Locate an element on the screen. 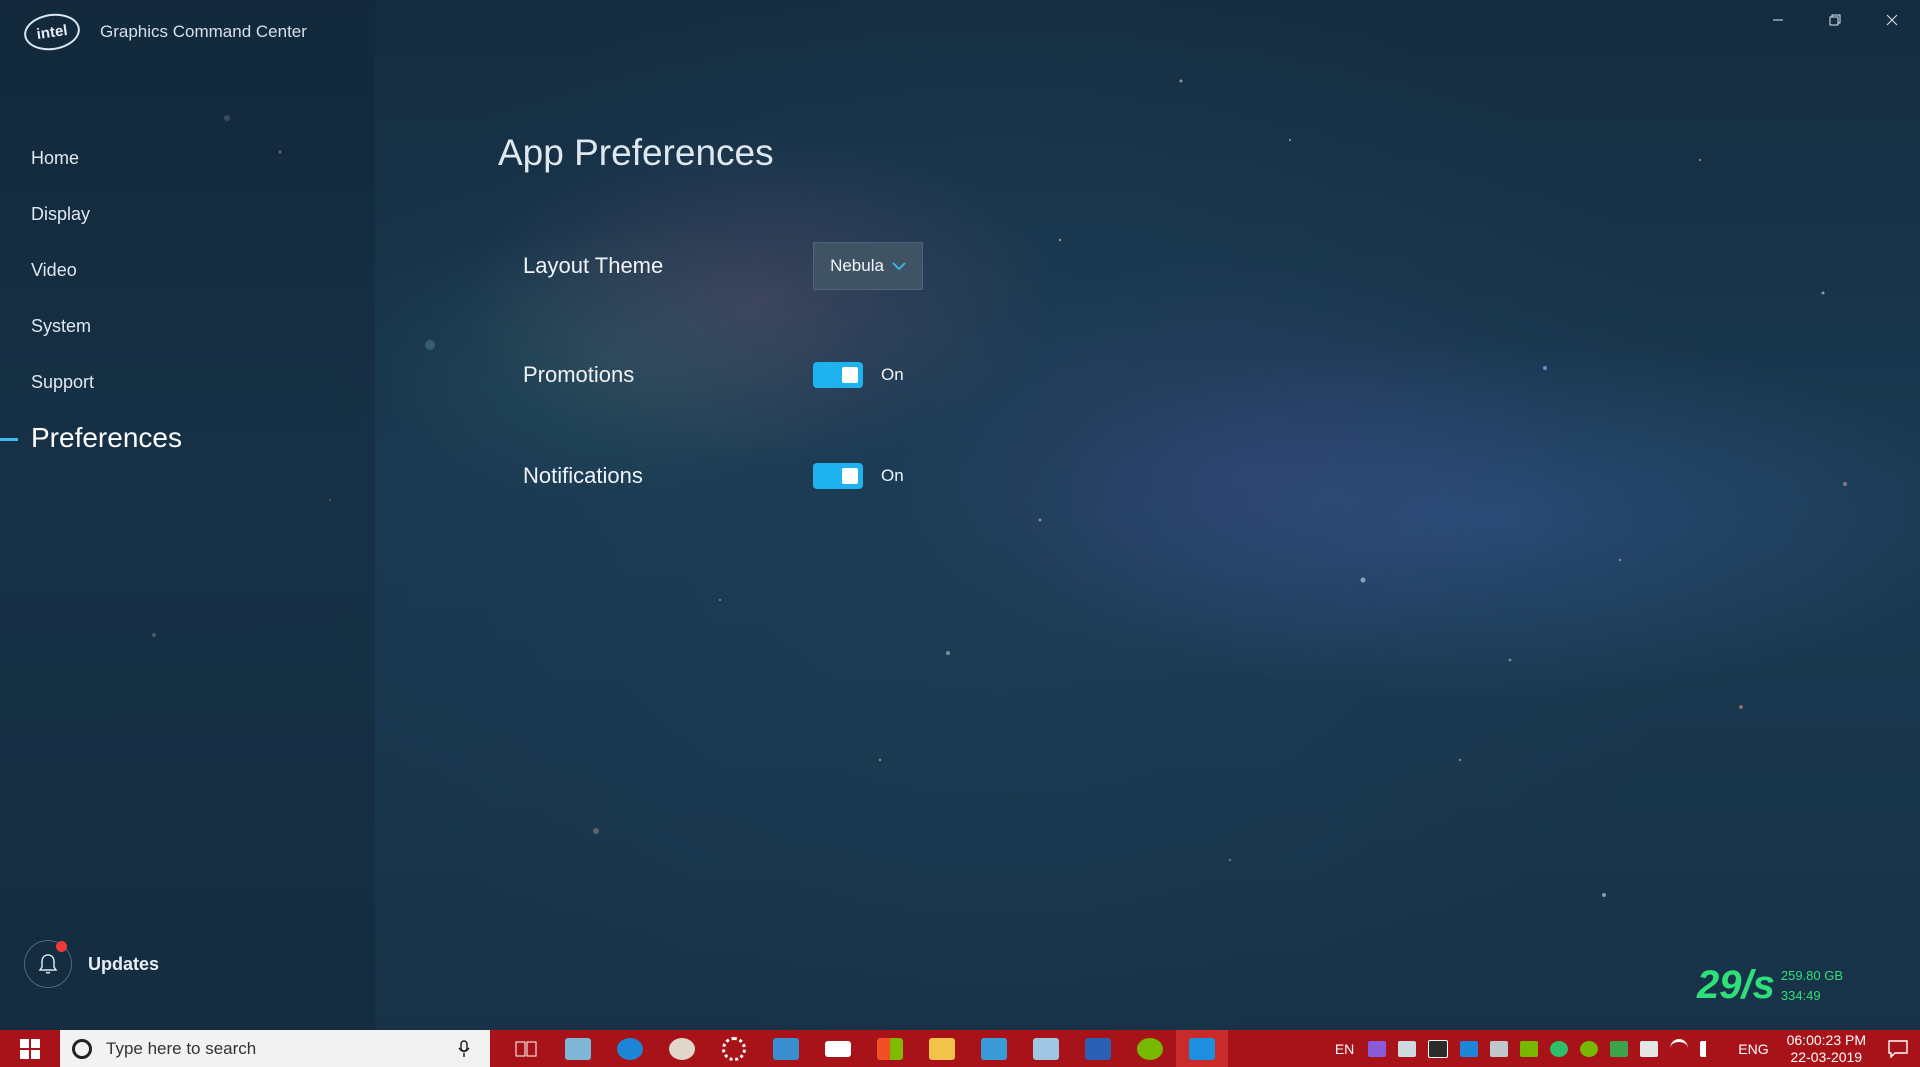  sidebar-item-preferences: Preferences is located at coordinates (187, 438).